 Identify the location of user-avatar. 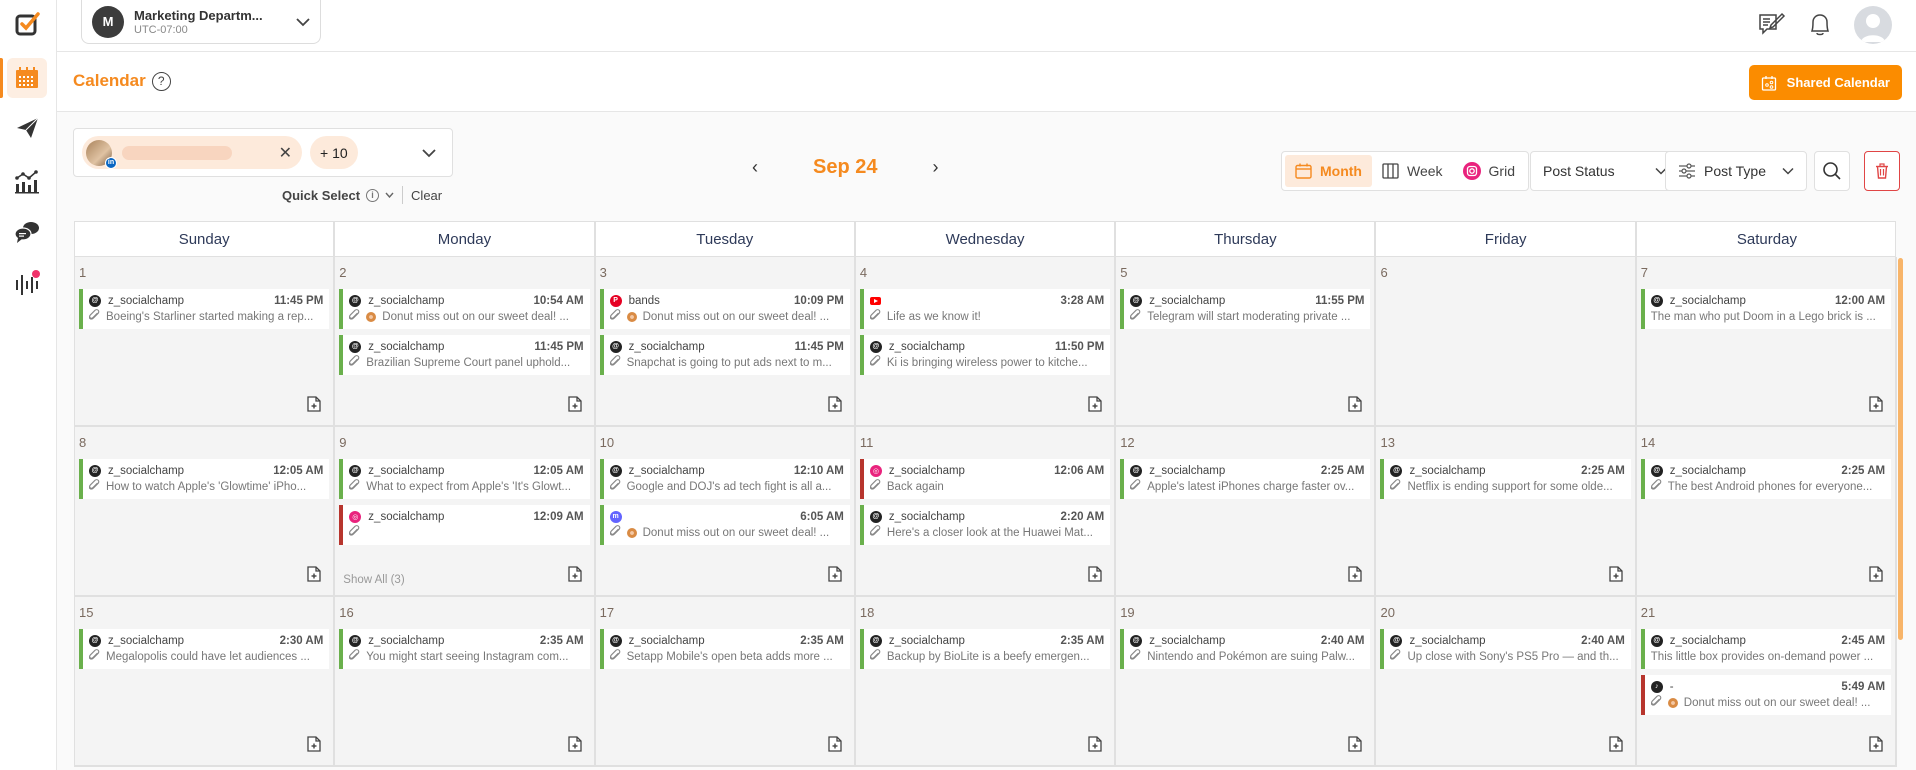
(1873, 25).